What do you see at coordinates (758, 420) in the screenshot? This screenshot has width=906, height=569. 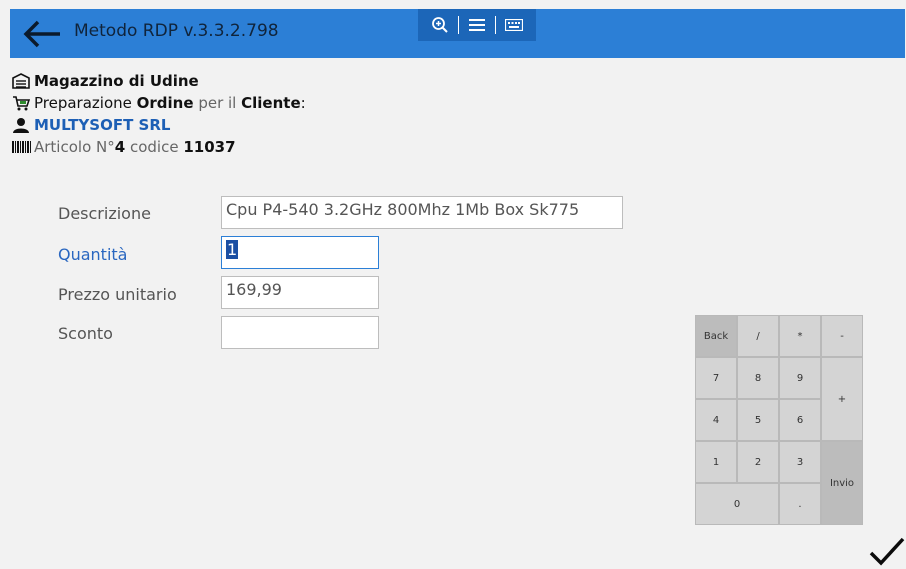 I see `key-5: 5` at bounding box center [758, 420].